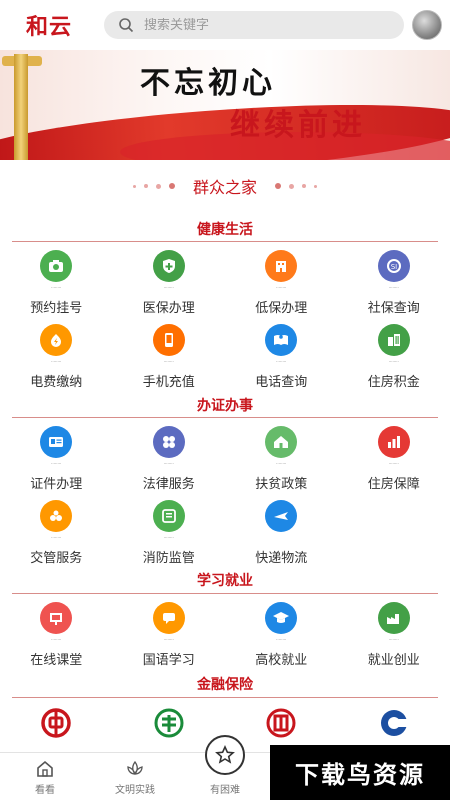 This screenshot has height=800, width=450. Describe the element at coordinates (225, 790) in the screenshot. I see `nav-label: 有困难` at that location.